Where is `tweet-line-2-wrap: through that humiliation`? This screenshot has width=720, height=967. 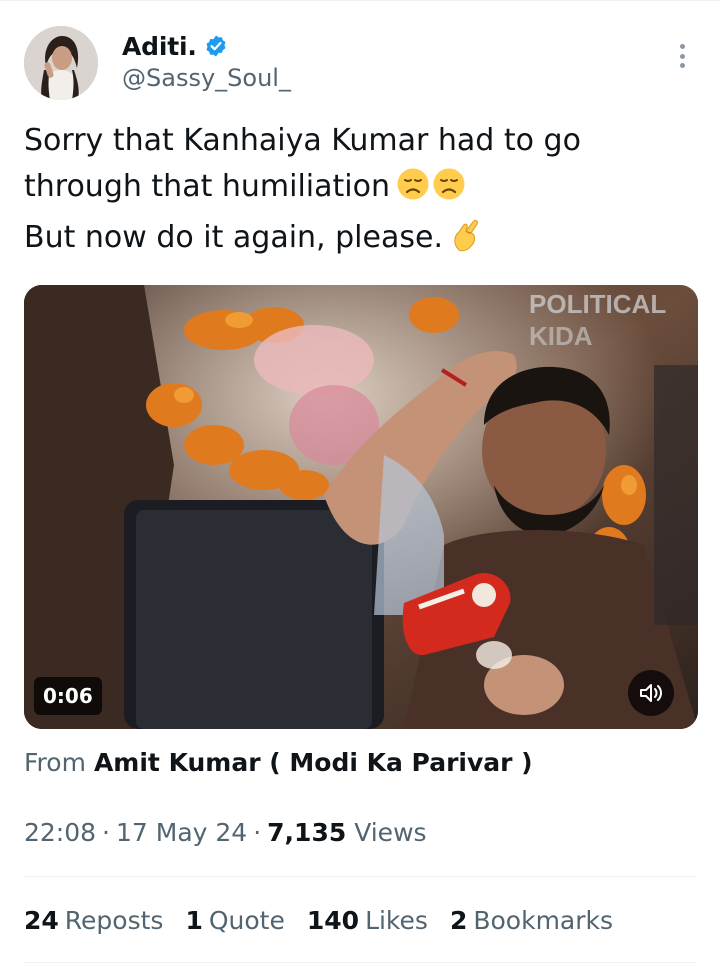
tweet-line-2-wrap: through that humiliation is located at coordinates (359, 189).